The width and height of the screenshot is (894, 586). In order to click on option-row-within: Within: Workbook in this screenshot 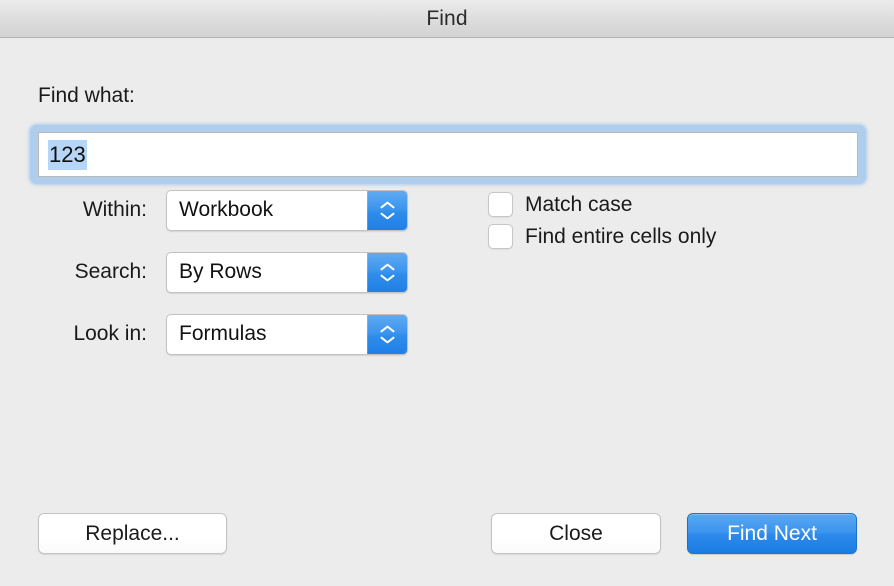, I will do `click(204, 210)`.